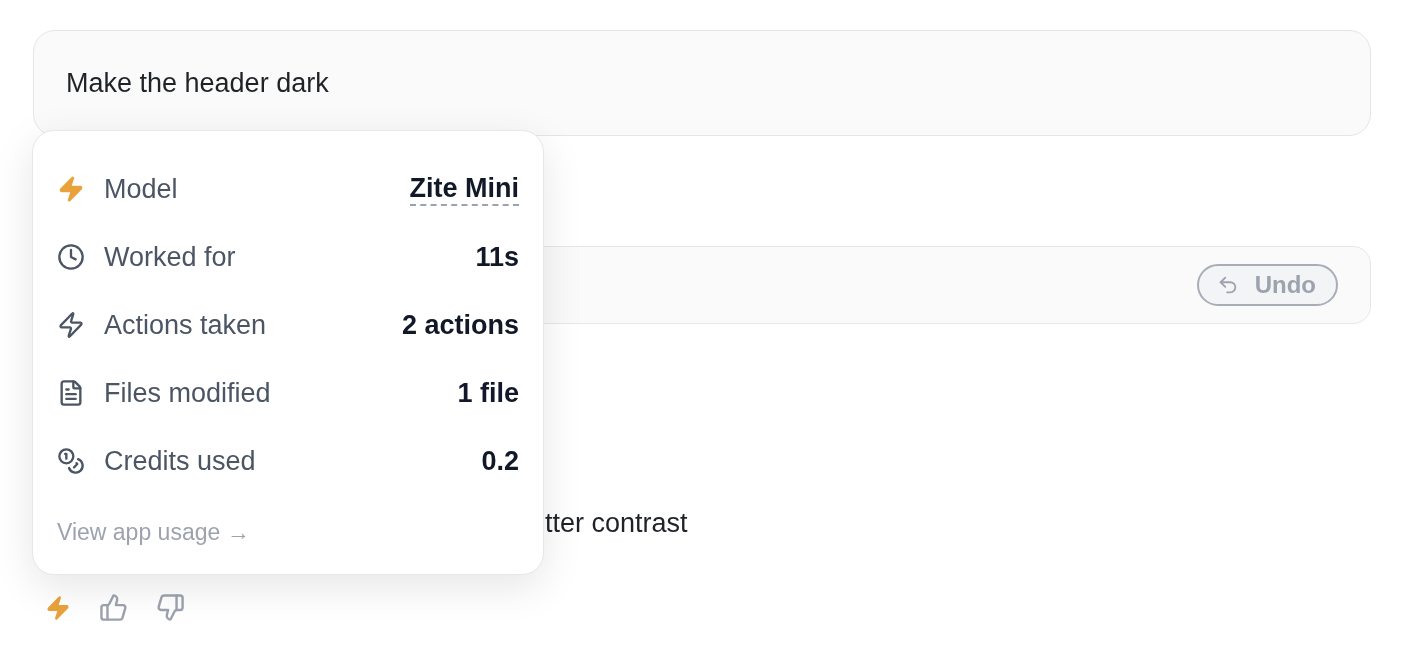 The width and height of the screenshot is (1404, 654). Describe the element at coordinates (460, 325) in the screenshot. I see `usage-value: 2 actions` at that location.